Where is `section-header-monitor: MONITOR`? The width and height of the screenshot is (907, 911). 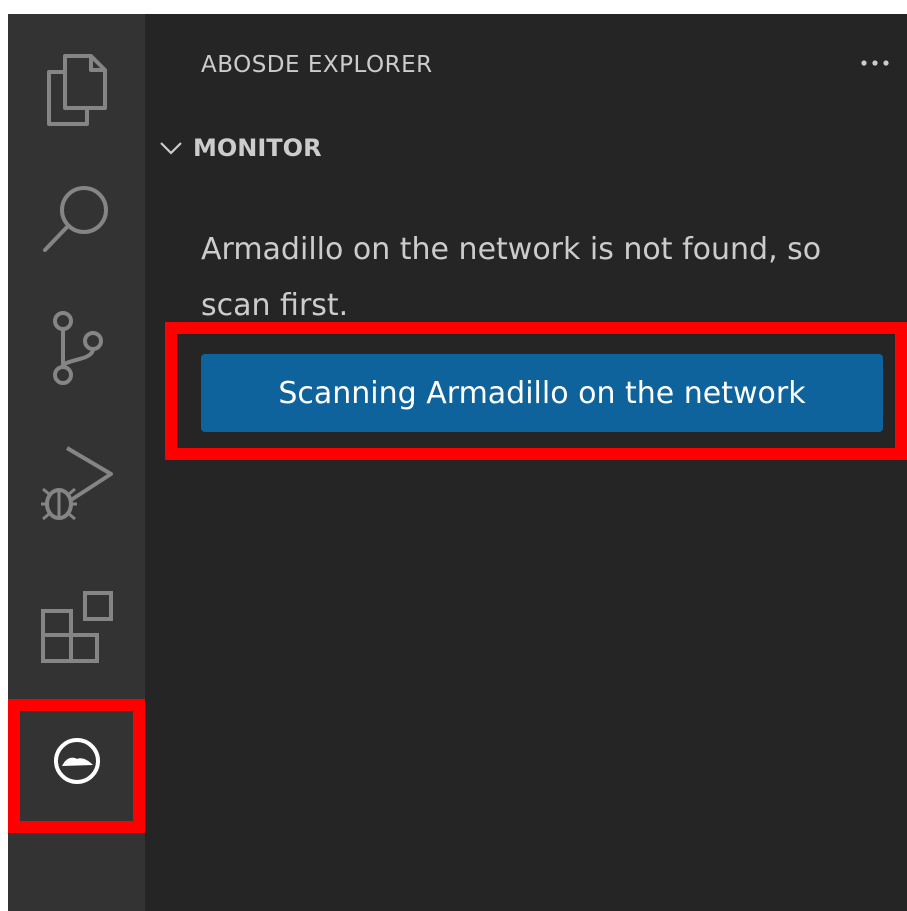
section-header-monitor: MONITOR is located at coordinates (519, 148).